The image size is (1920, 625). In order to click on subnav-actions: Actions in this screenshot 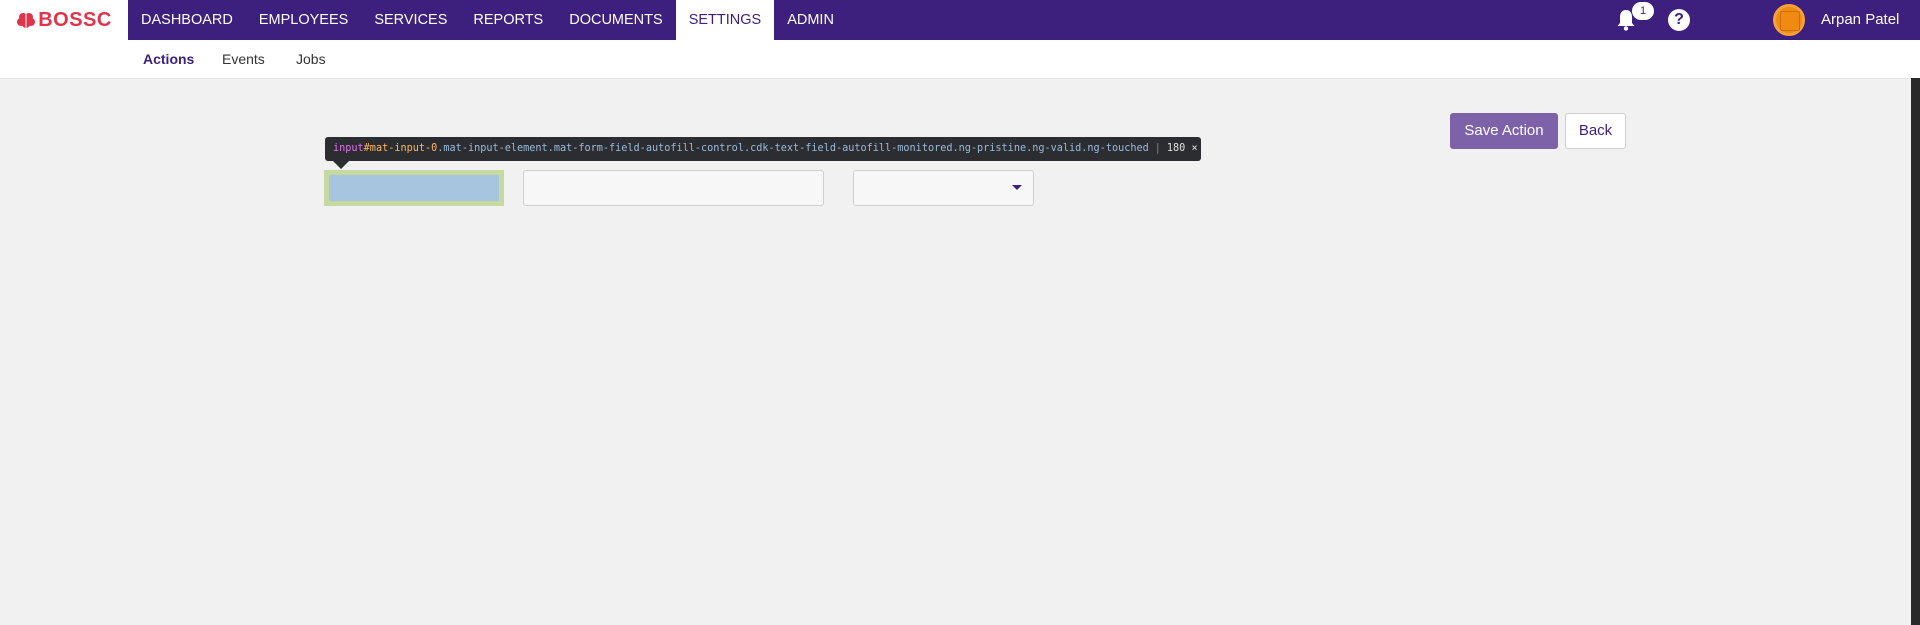, I will do `click(168, 59)`.